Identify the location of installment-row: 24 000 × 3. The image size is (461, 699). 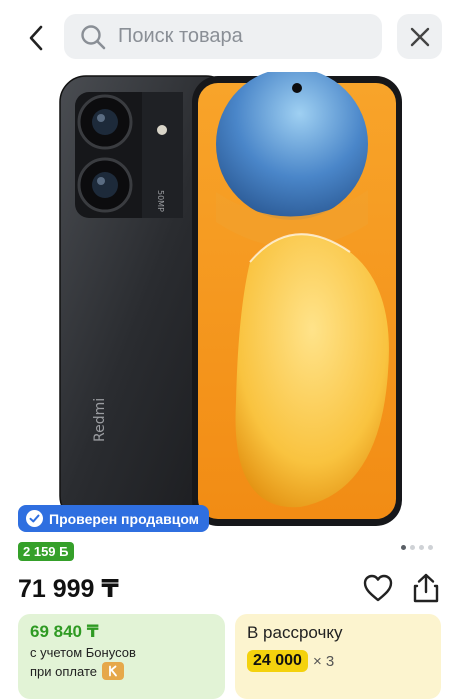
(338, 661).